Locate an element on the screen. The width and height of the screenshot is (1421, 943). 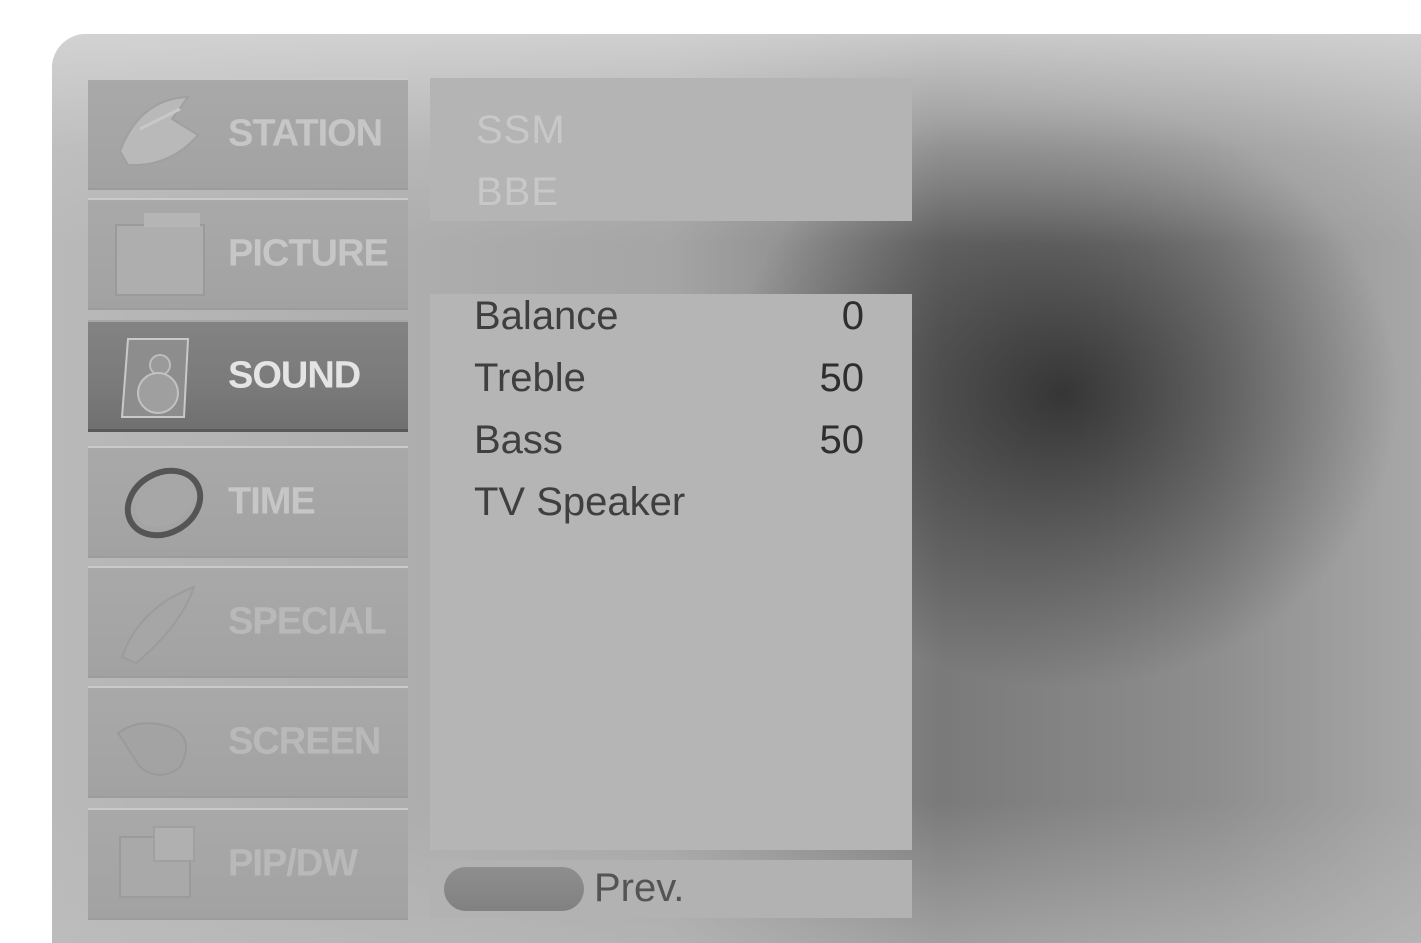
footer-bar: Prev. is located at coordinates (671, 889).